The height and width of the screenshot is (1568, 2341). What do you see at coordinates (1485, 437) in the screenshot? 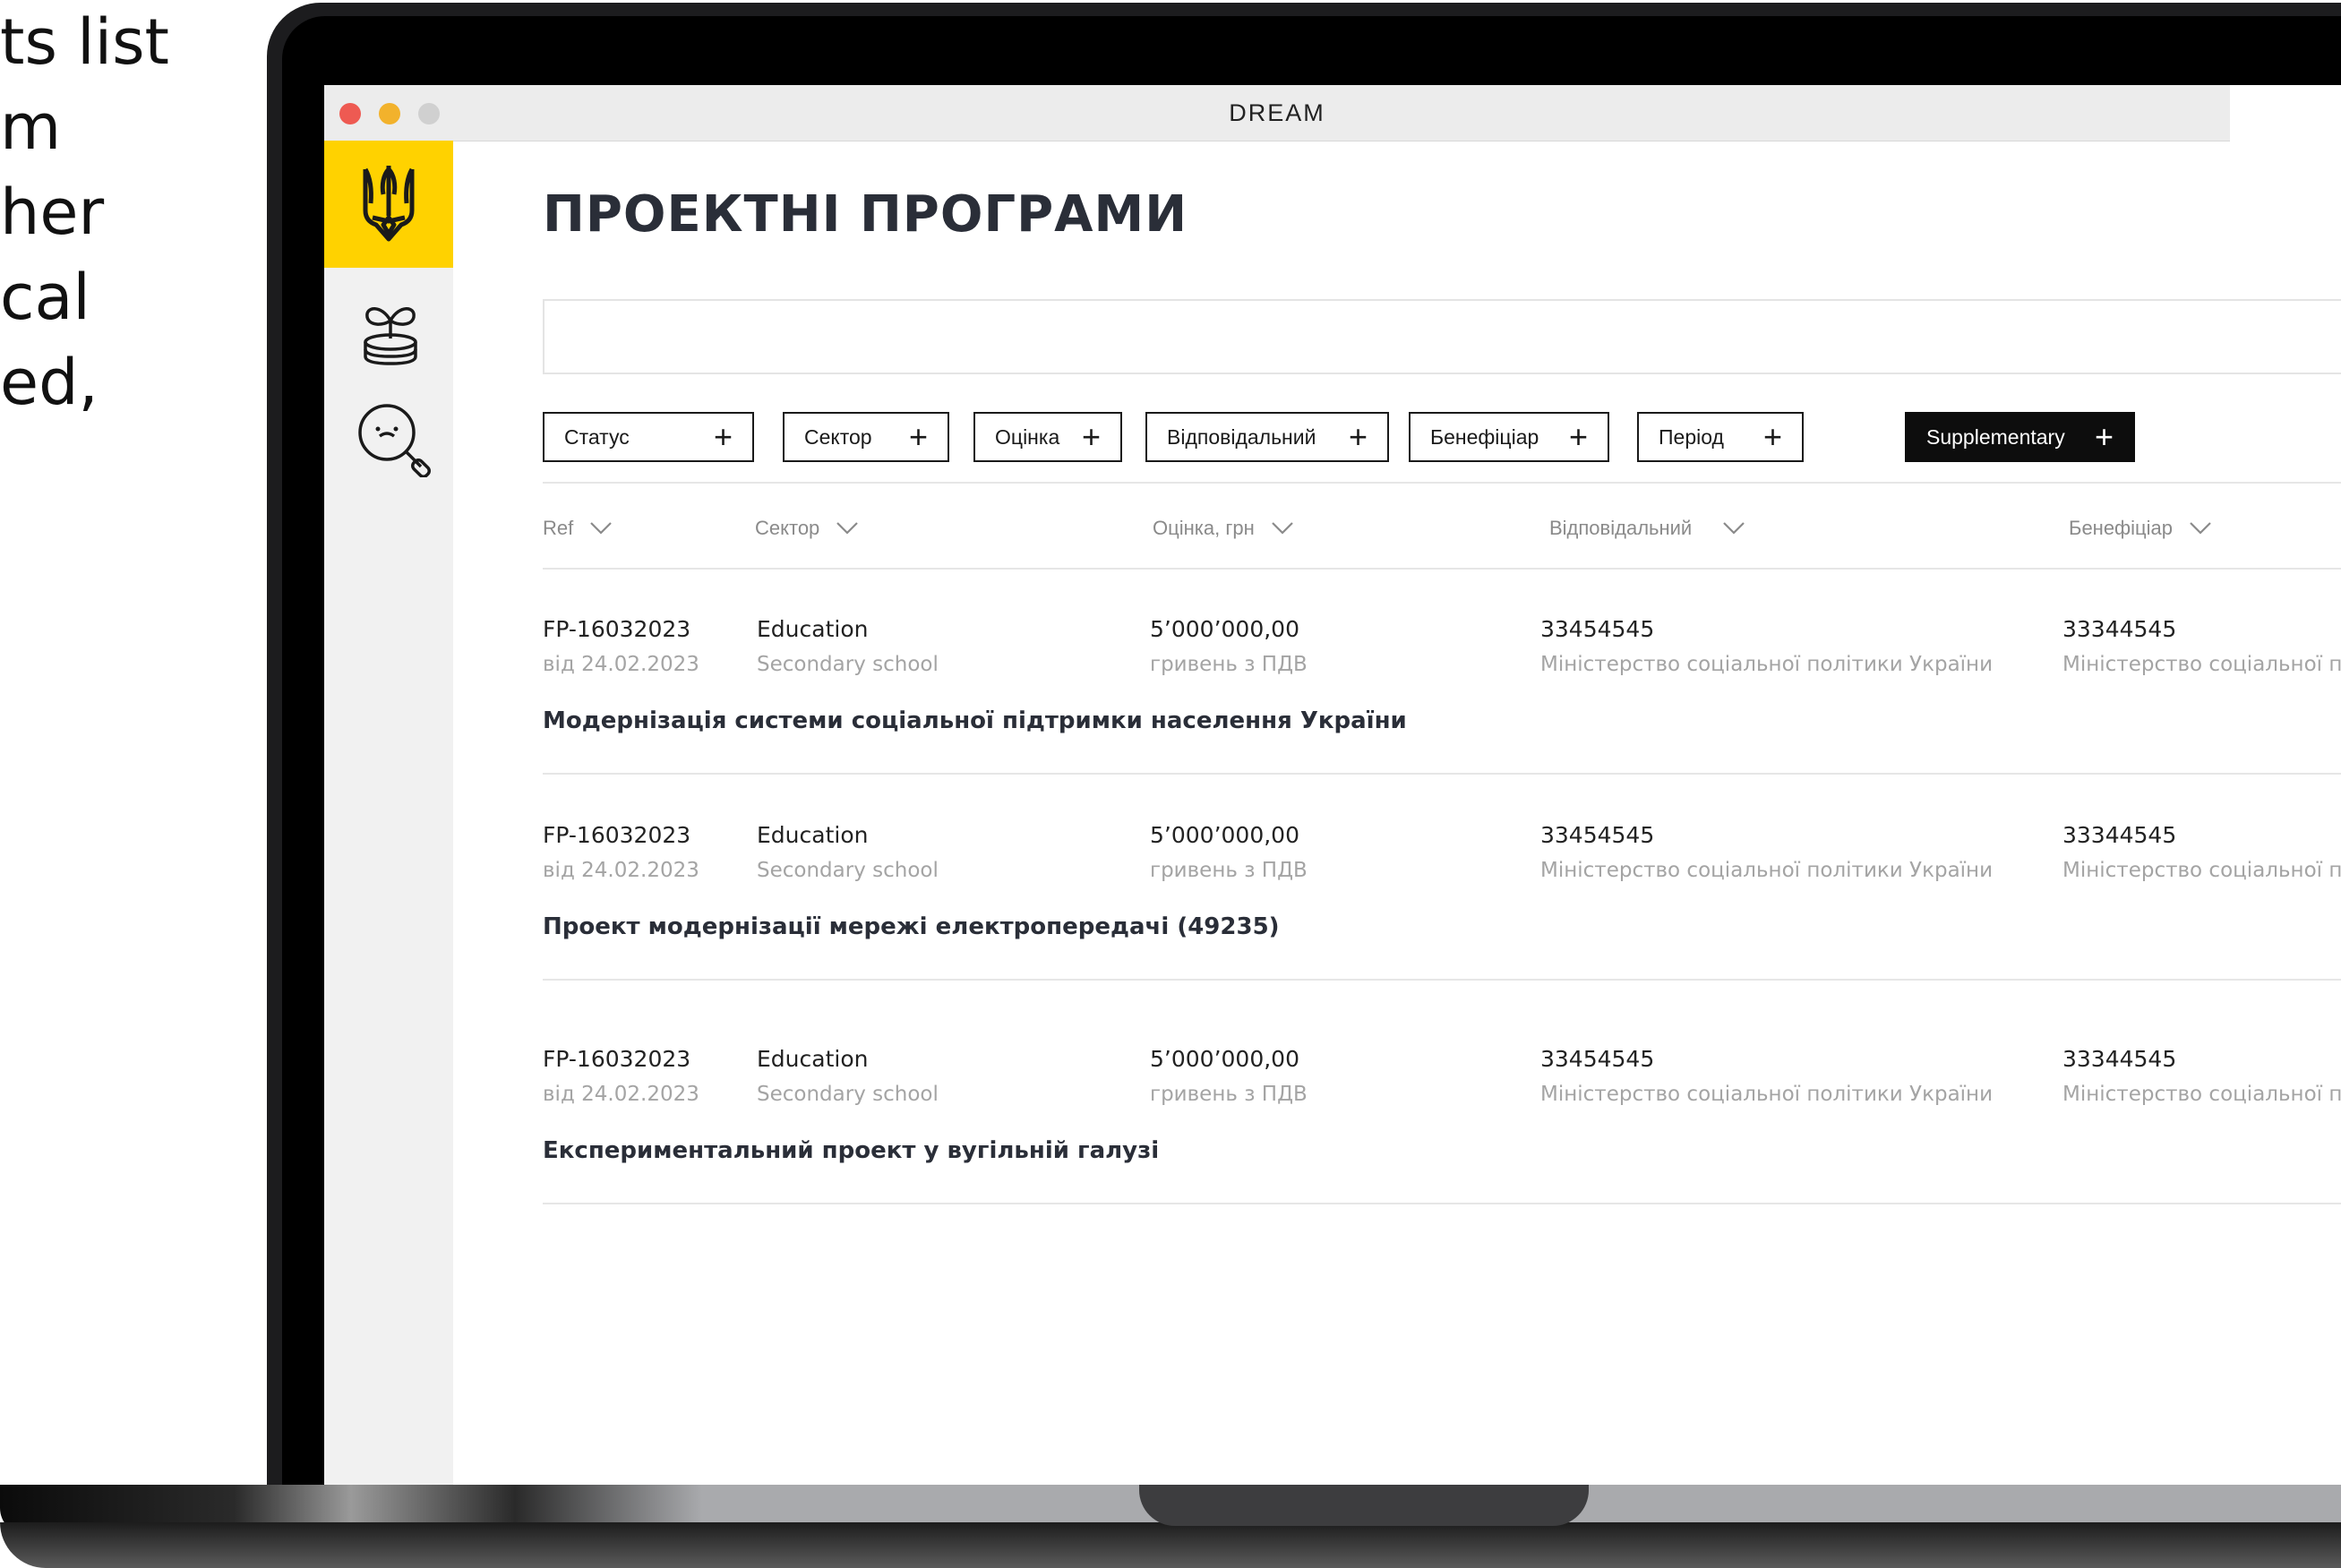
I see `filter-label: Бенефіціар` at bounding box center [1485, 437].